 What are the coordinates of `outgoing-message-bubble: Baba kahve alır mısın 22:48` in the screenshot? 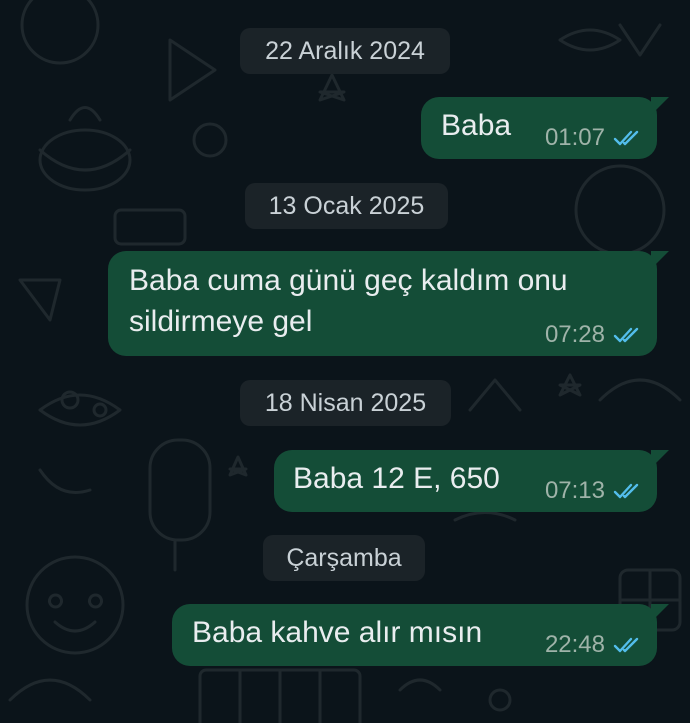 It's located at (420, 635).